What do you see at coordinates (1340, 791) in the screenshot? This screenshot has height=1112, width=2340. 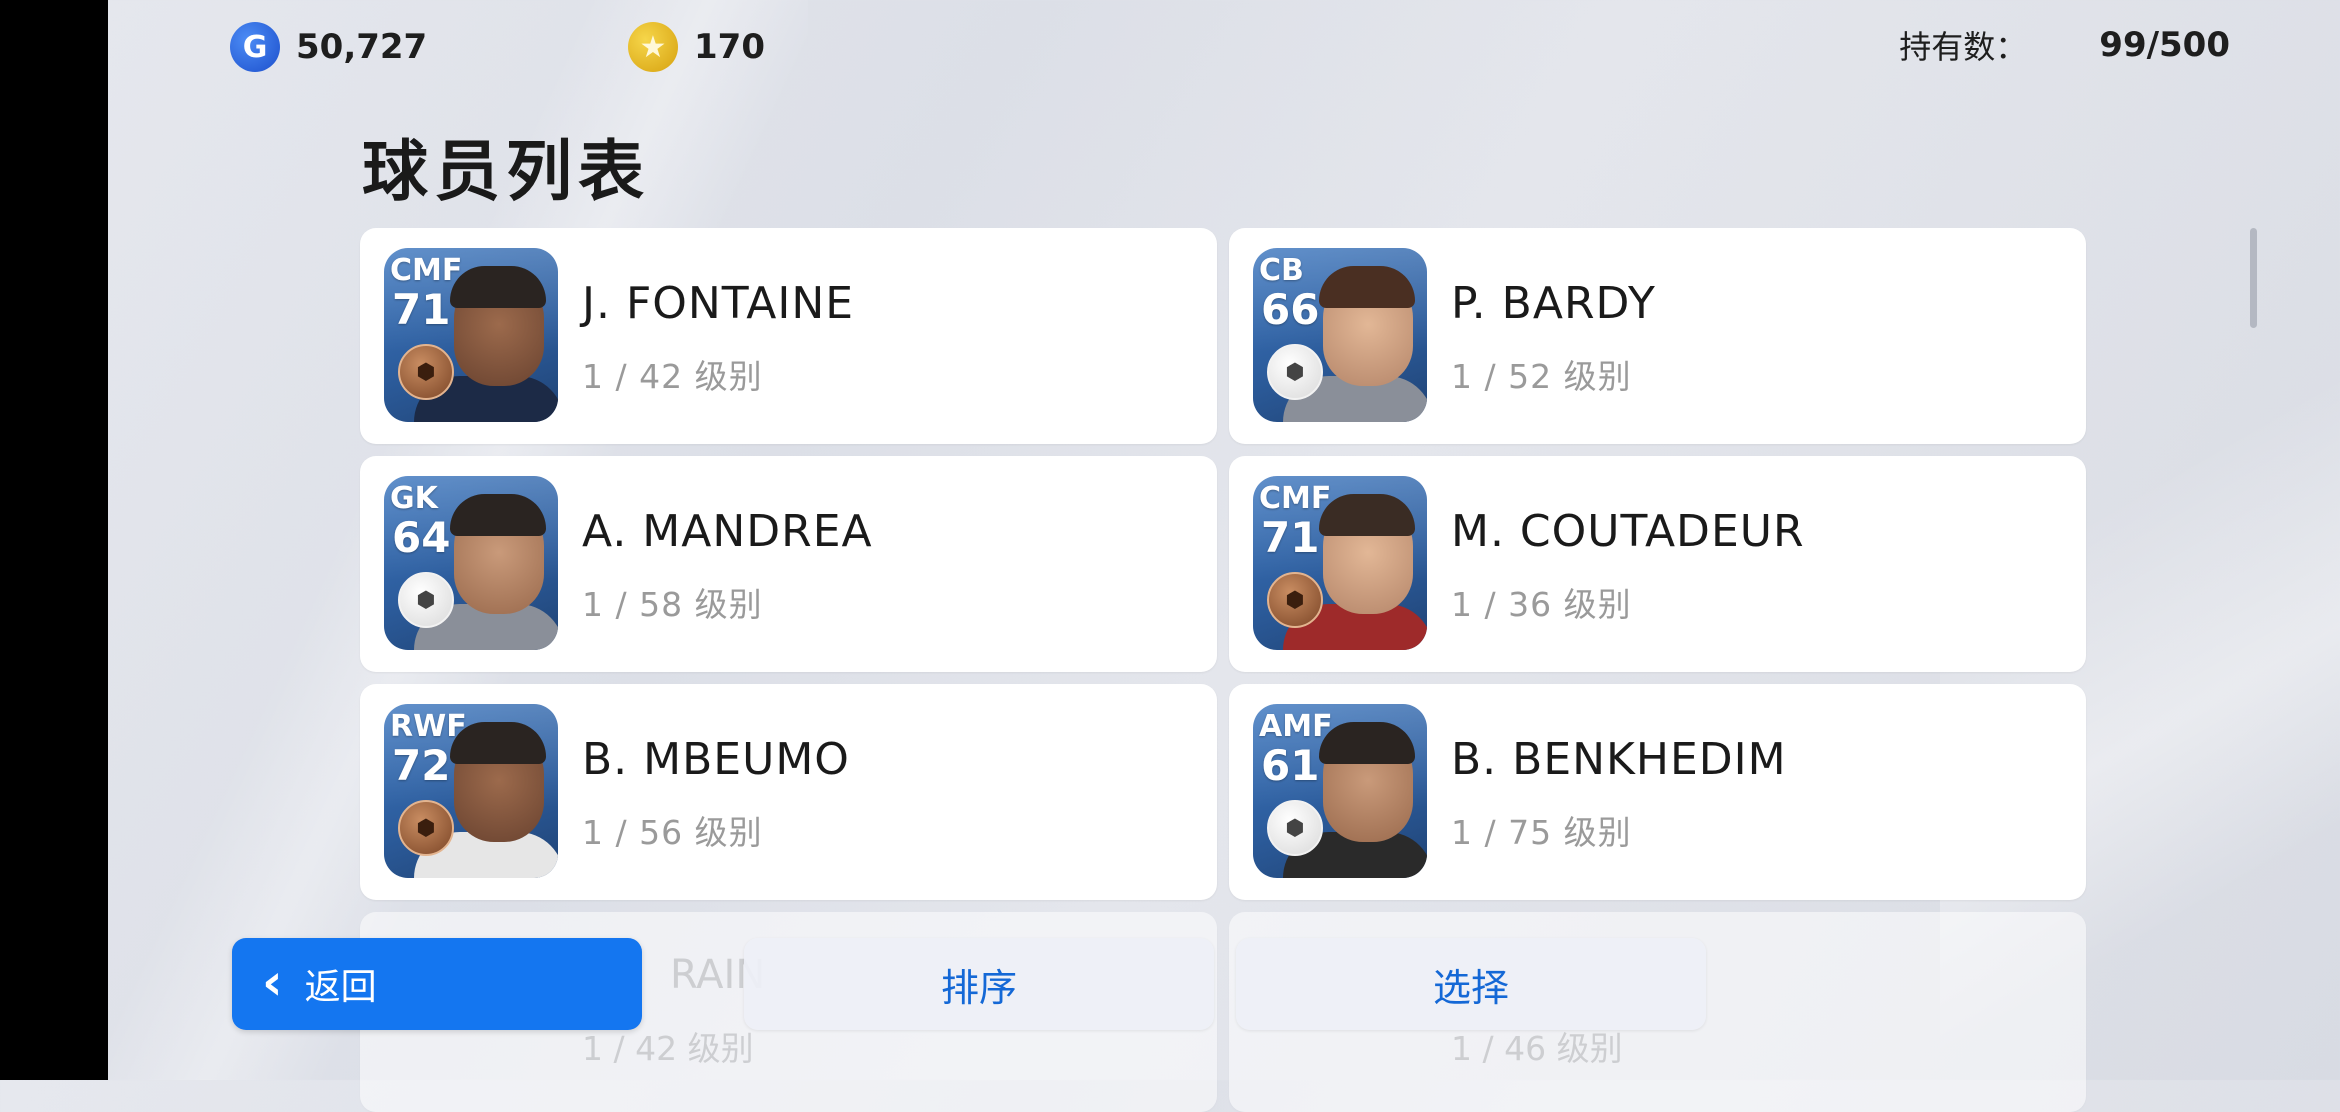 I see `player-portrait: AMF 61 ⬢` at bounding box center [1340, 791].